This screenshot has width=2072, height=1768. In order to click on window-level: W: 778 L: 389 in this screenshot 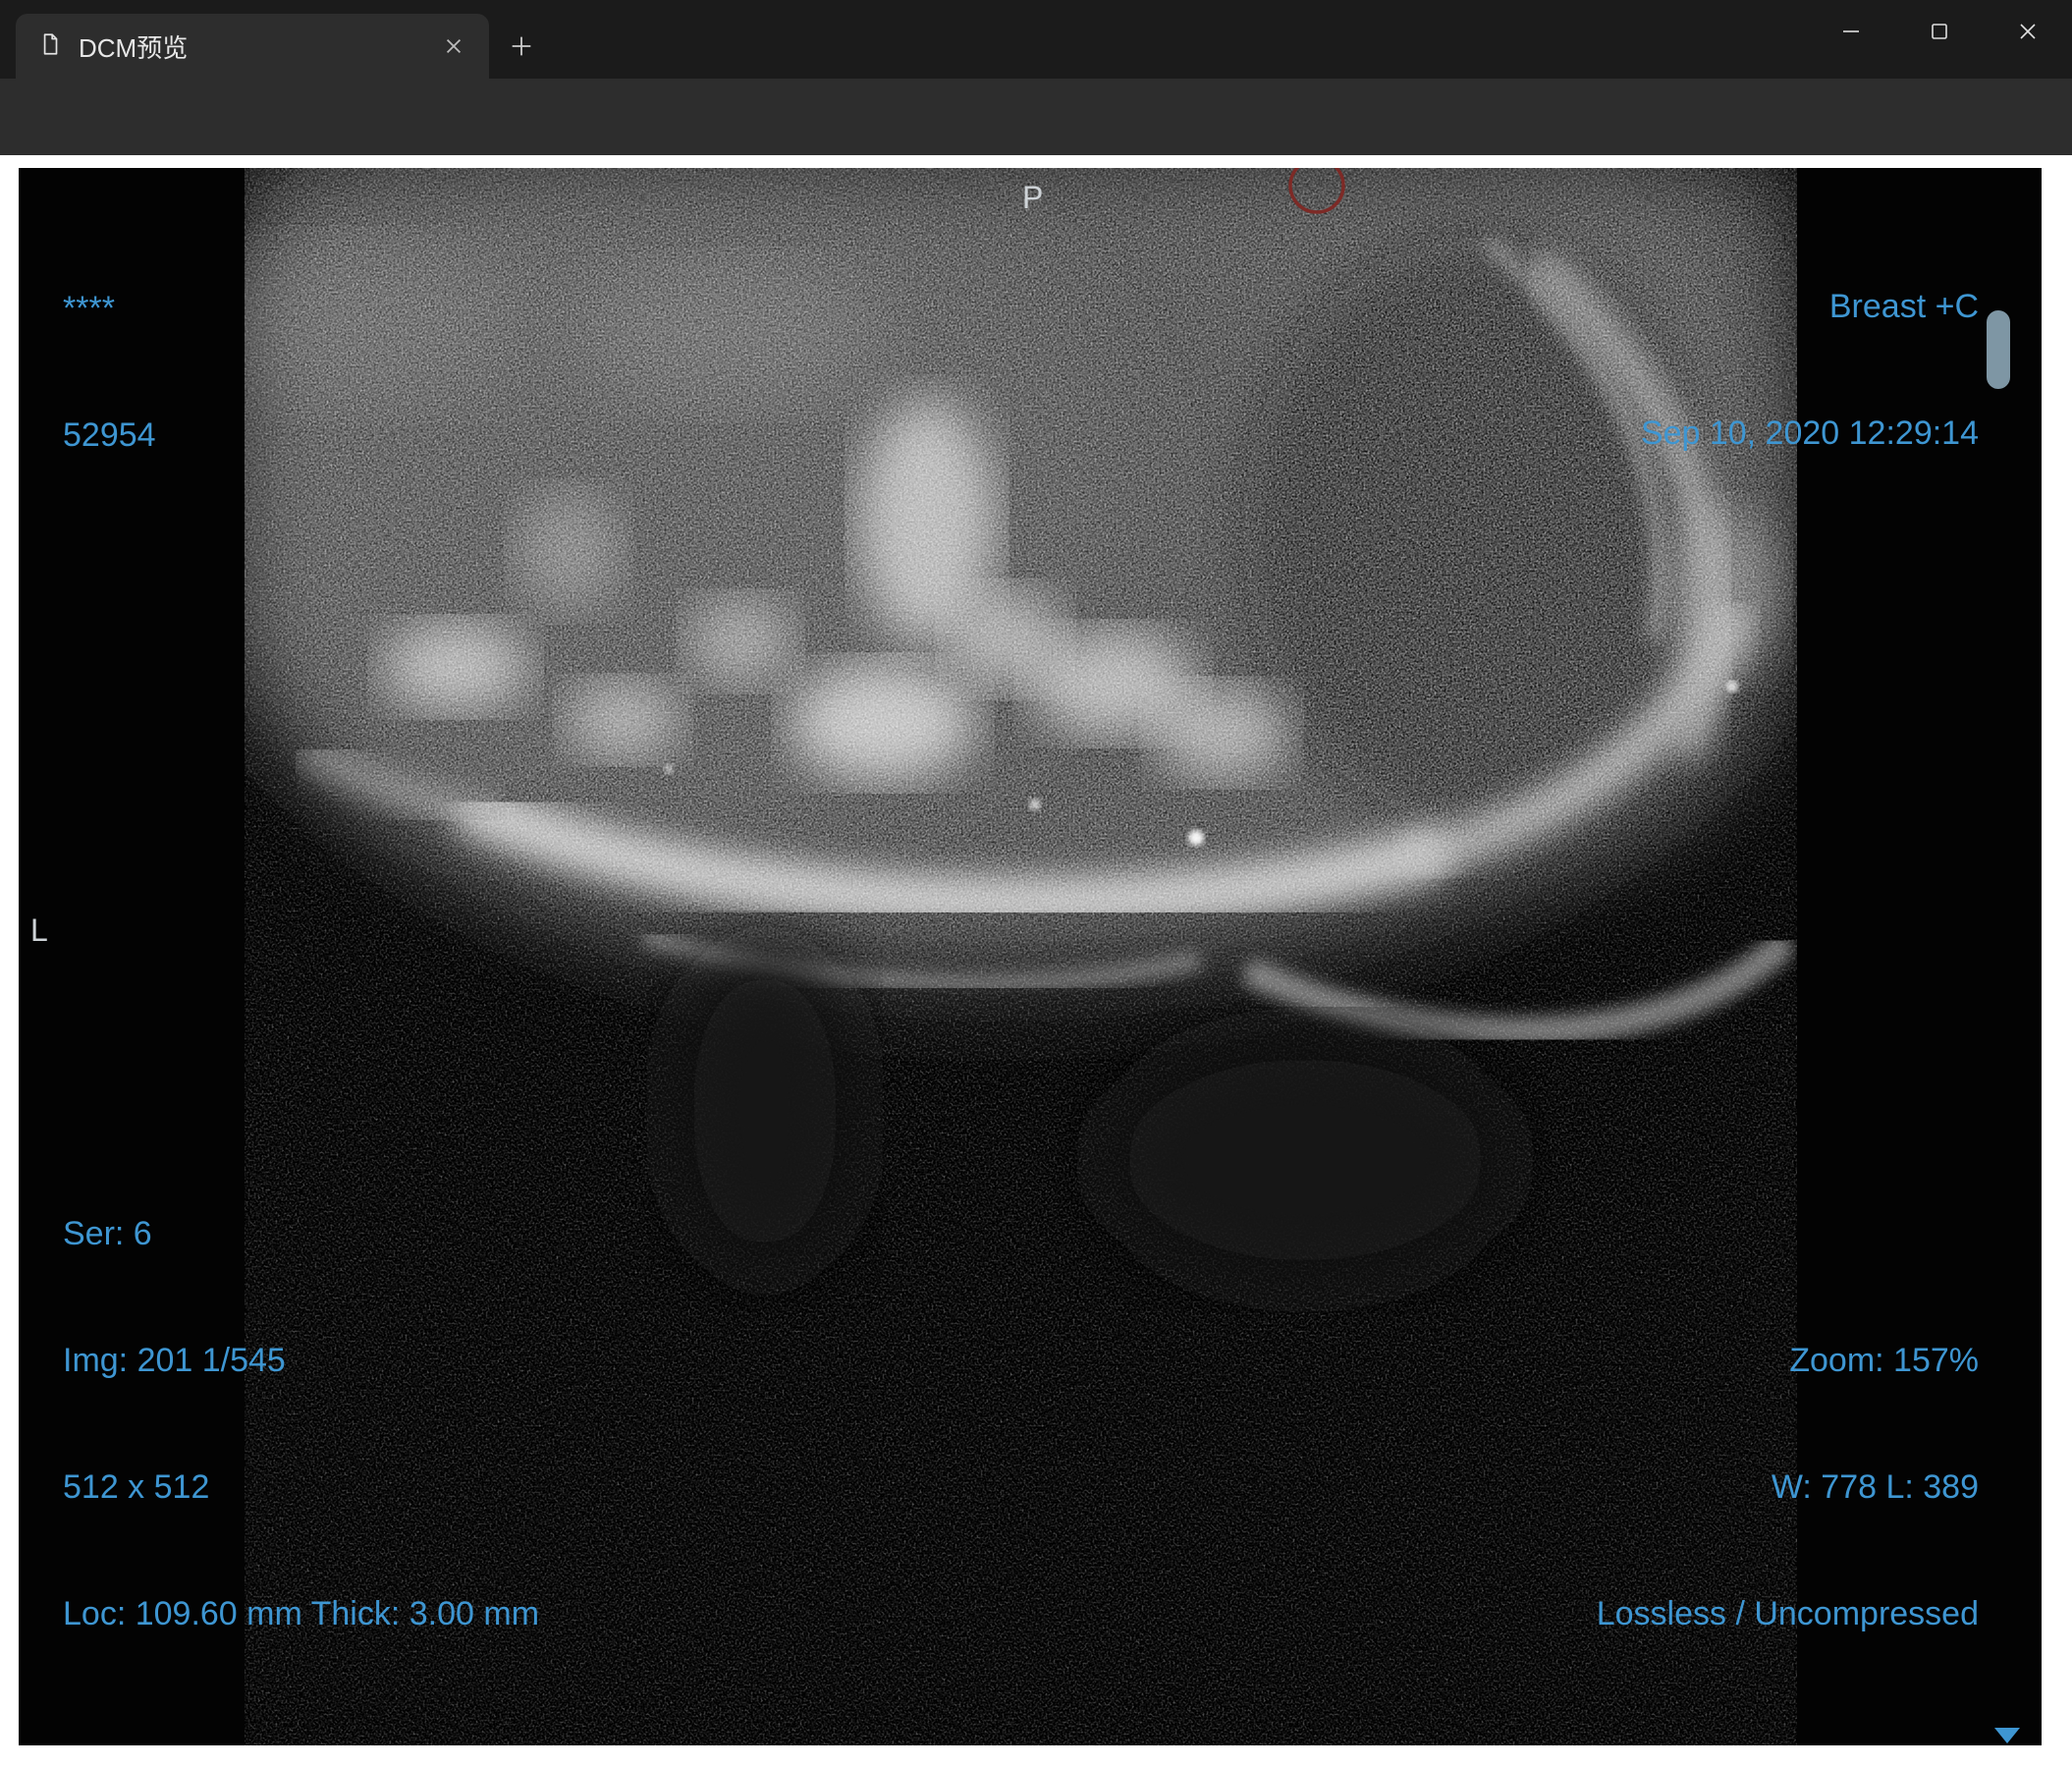, I will do `click(1875, 1487)`.